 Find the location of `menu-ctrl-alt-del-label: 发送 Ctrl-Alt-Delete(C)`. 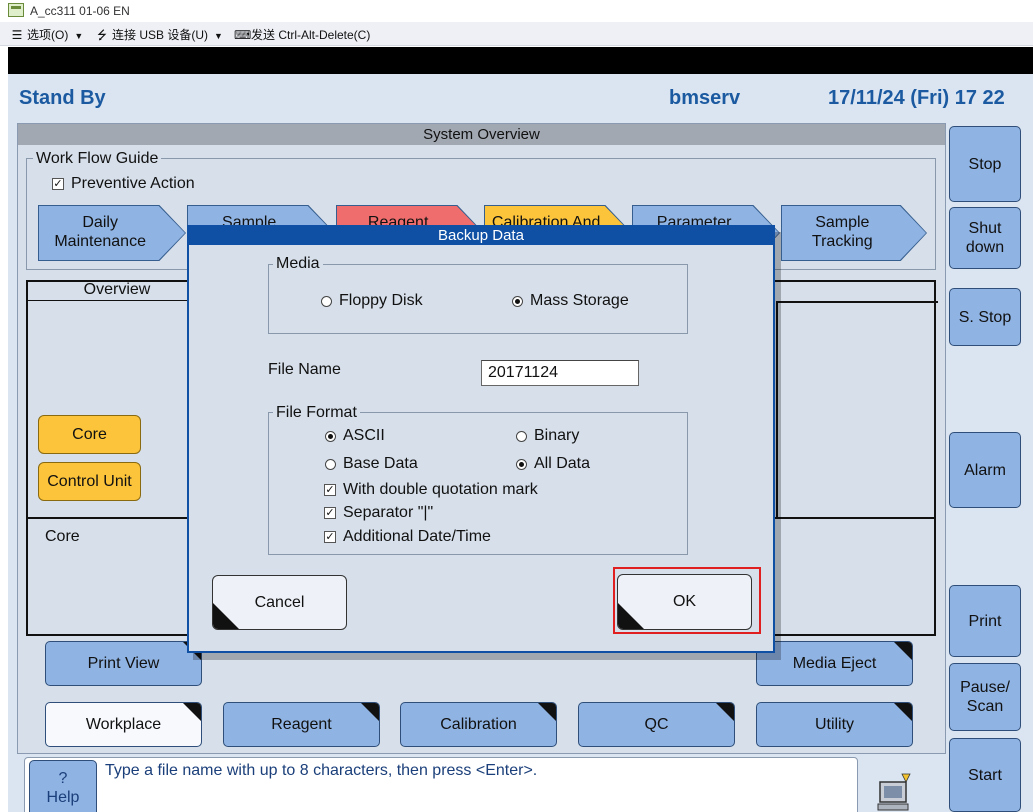

menu-ctrl-alt-del-label: 发送 Ctrl-Alt-Delete(C) is located at coordinates (311, 35).